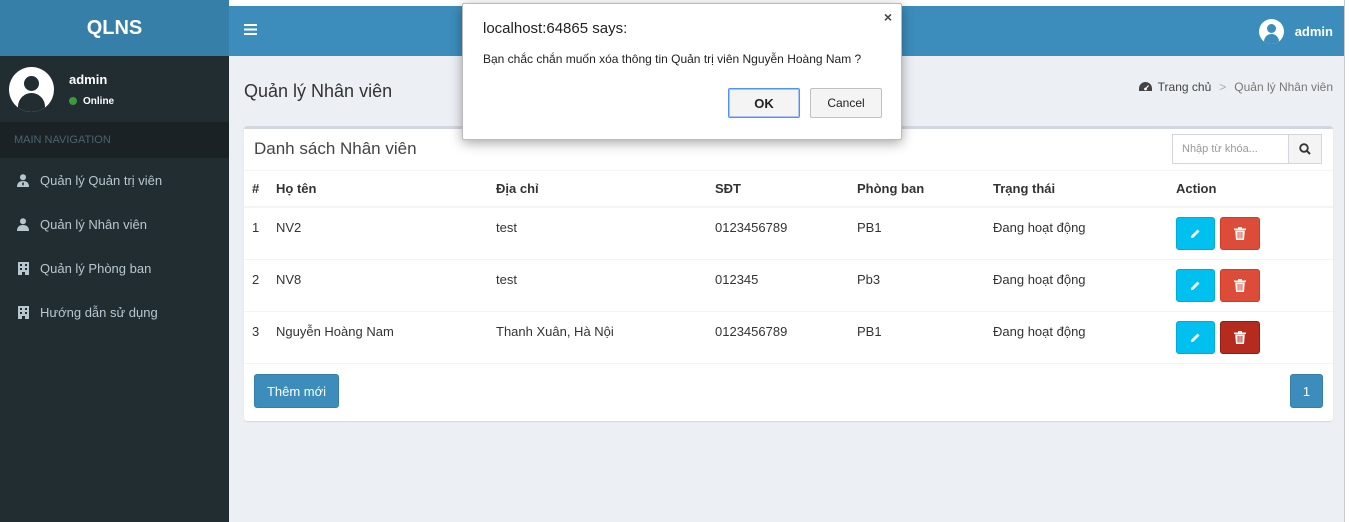 The width and height of the screenshot is (1351, 522). What do you see at coordinates (73, 101) in the screenshot?
I see `online-dot-icon` at bounding box center [73, 101].